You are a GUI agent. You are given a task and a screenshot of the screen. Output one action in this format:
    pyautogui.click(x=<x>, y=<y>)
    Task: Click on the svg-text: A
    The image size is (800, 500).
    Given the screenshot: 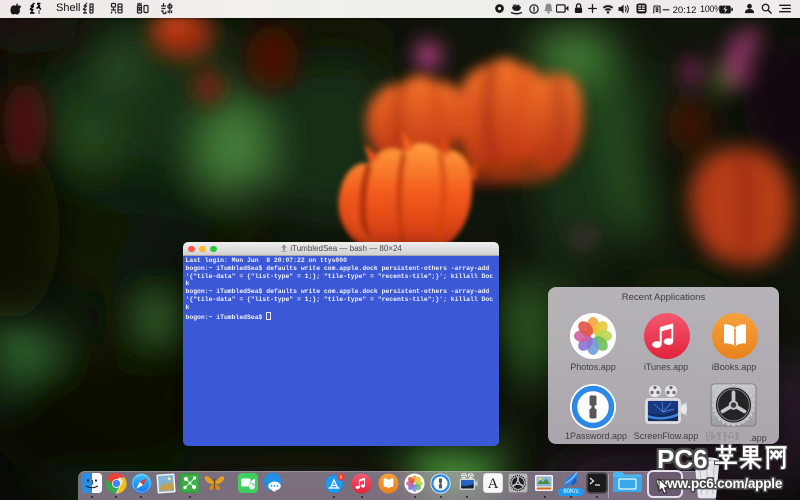 What is the action you would take?
    pyautogui.click(x=493, y=484)
    